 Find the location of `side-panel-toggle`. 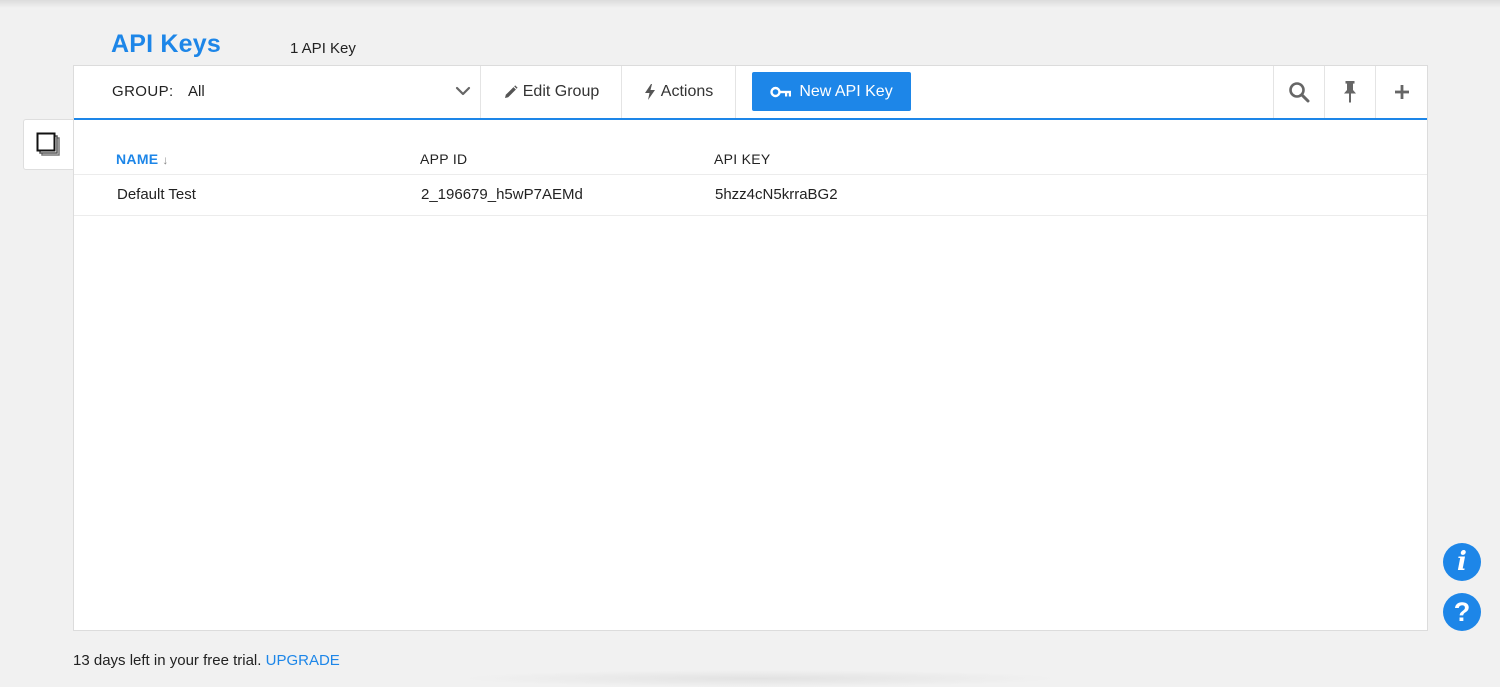

side-panel-toggle is located at coordinates (48, 144).